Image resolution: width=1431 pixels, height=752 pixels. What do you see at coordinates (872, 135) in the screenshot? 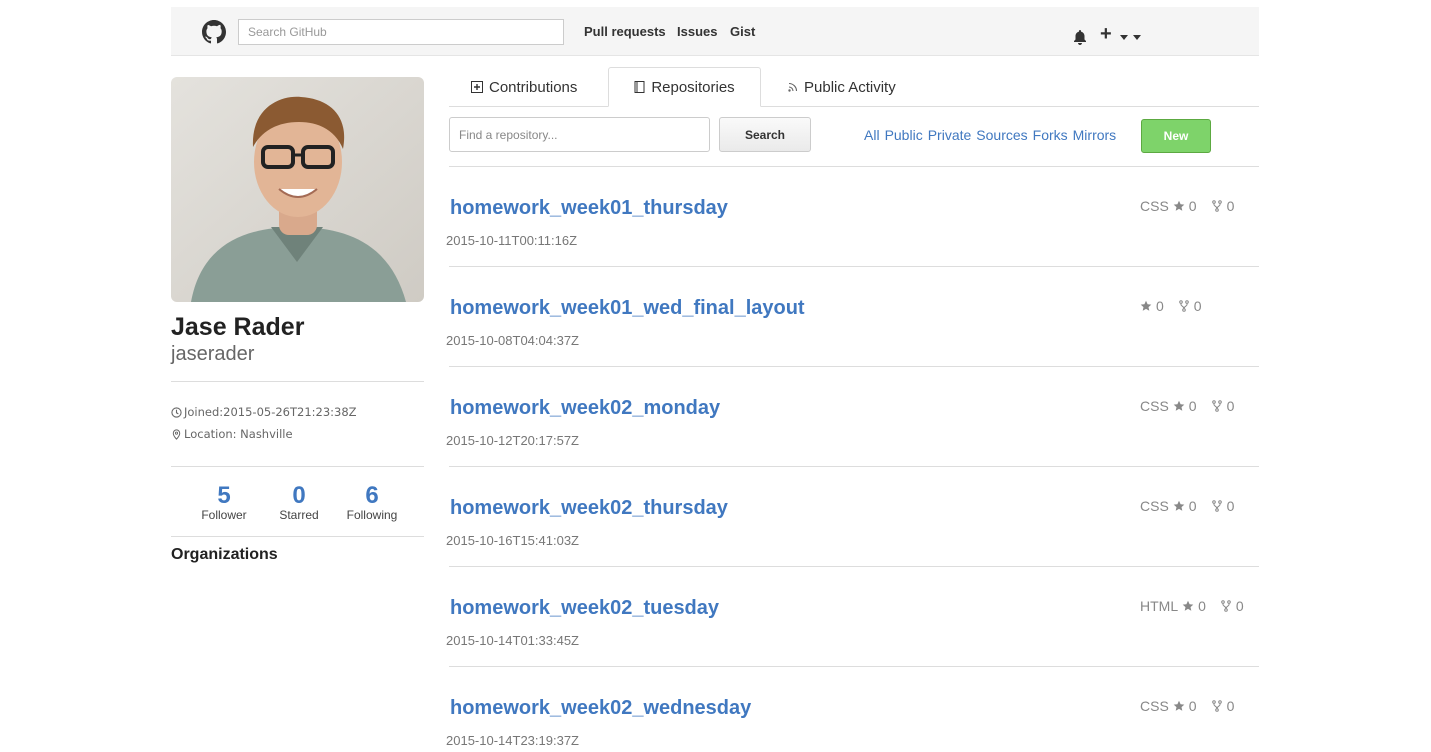
I see `filter-all: All` at bounding box center [872, 135].